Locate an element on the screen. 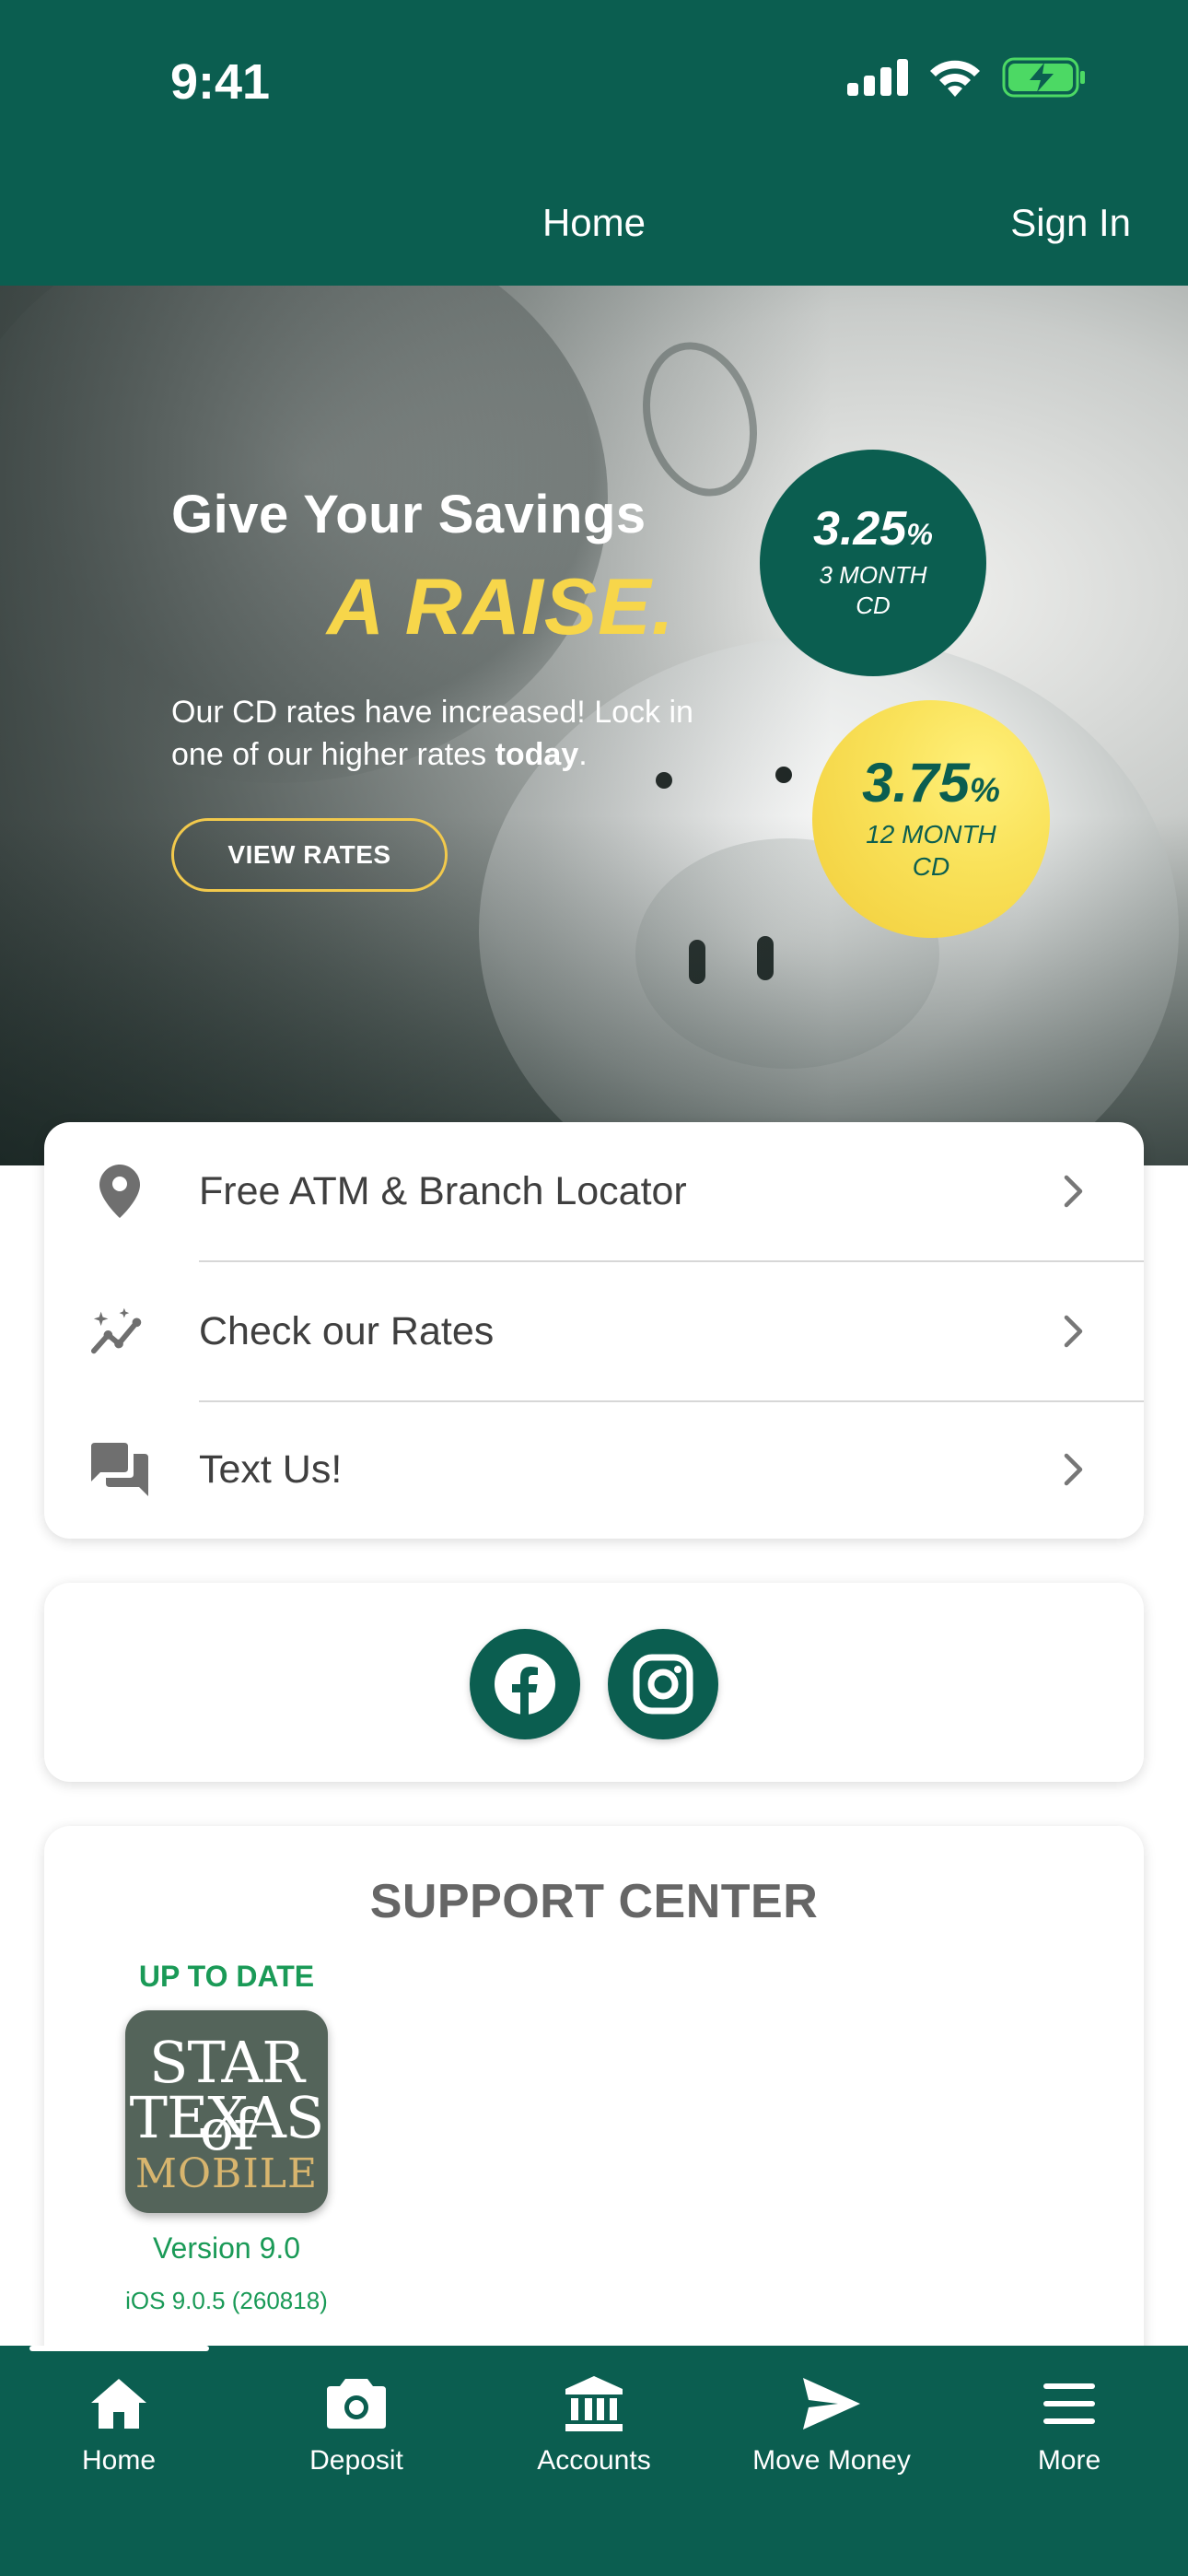 The height and width of the screenshot is (2576, 1188). instagram-button is located at coordinates (663, 1684).